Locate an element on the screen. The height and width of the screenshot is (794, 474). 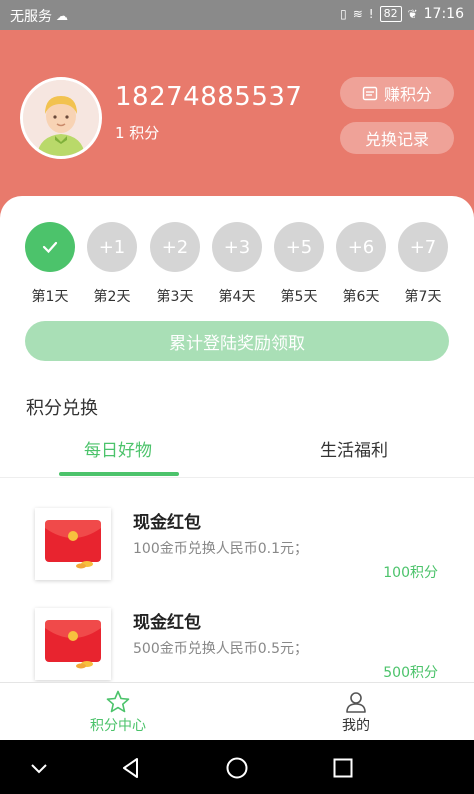
item-cost: 500积分 is located at coordinates (410, 673).